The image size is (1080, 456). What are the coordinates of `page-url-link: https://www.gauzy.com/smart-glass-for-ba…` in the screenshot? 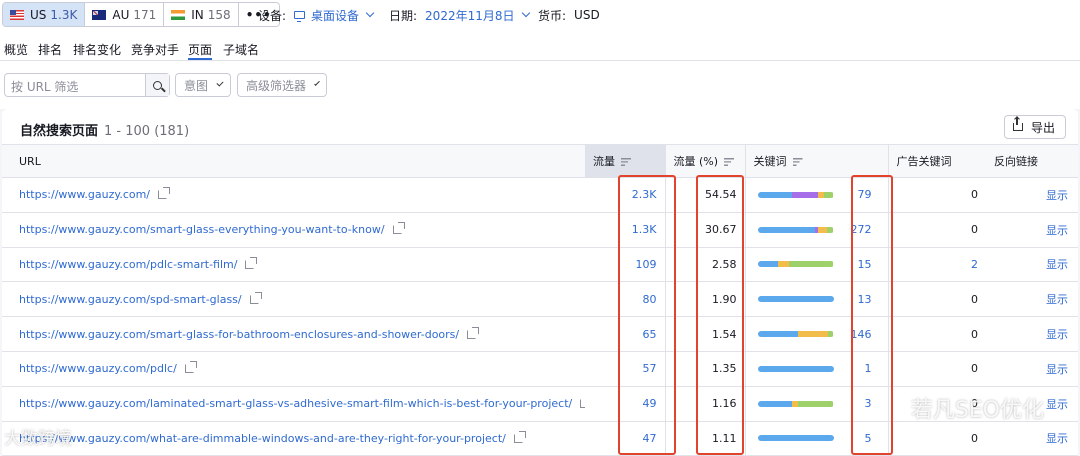 It's located at (239, 334).